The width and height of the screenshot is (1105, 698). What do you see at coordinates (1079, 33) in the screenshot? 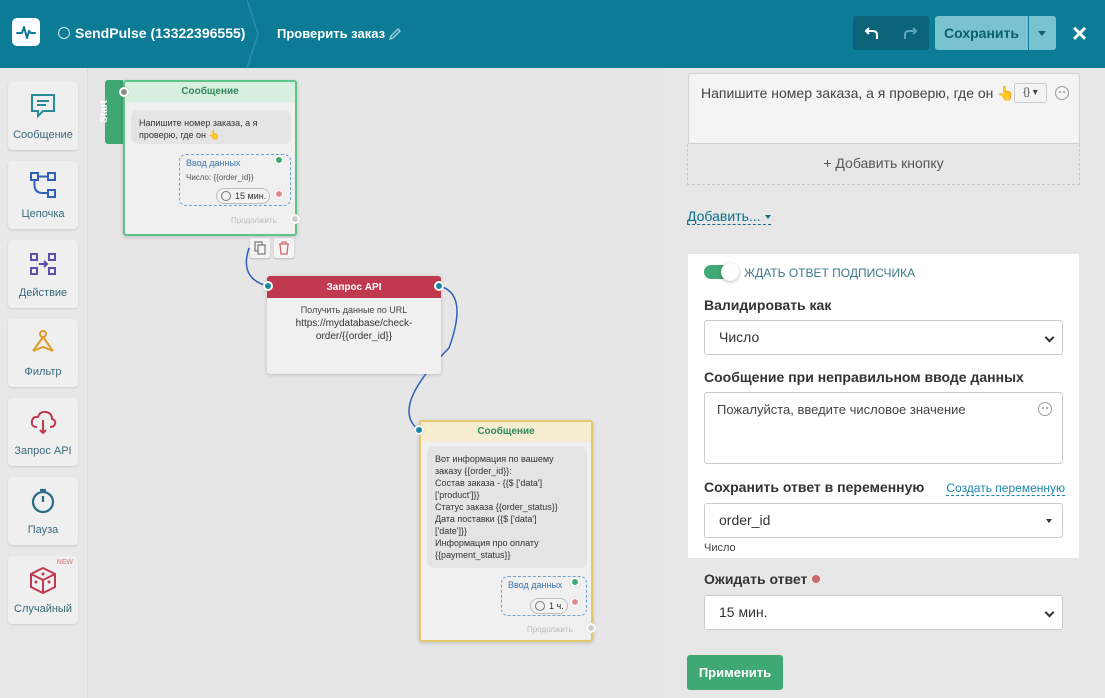
I see `close-icon: ×` at bounding box center [1079, 33].